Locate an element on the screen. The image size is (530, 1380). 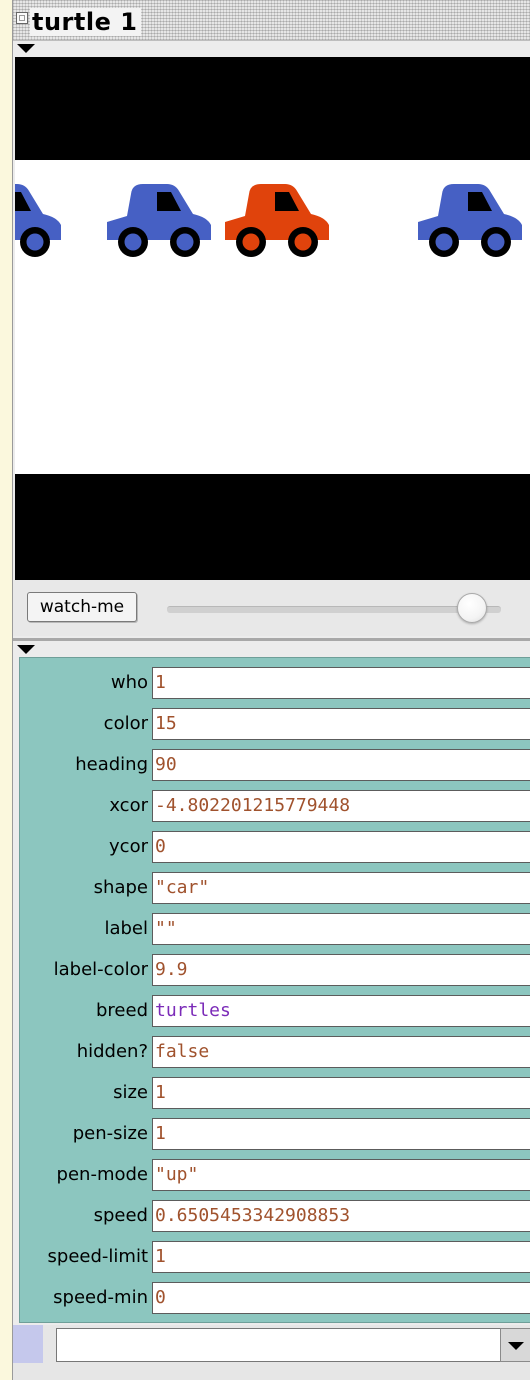
property-label: heading is located at coordinates (111, 764).